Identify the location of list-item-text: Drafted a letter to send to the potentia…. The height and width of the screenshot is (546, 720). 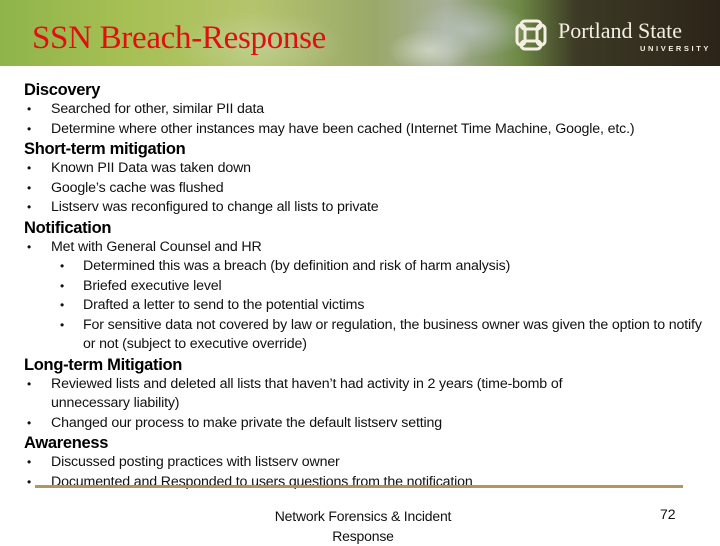
(224, 305).